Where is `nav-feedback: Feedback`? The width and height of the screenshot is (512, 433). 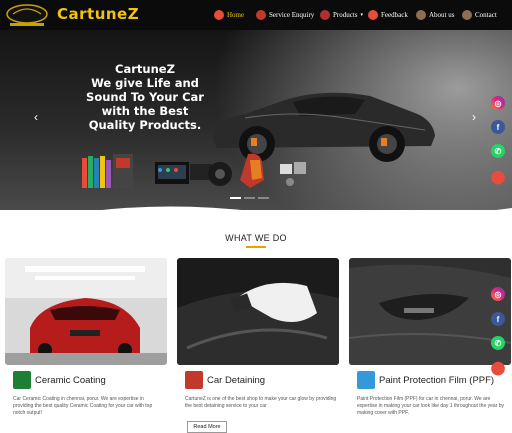 nav-feedback: Feedback is located at coordinates (388, 15).